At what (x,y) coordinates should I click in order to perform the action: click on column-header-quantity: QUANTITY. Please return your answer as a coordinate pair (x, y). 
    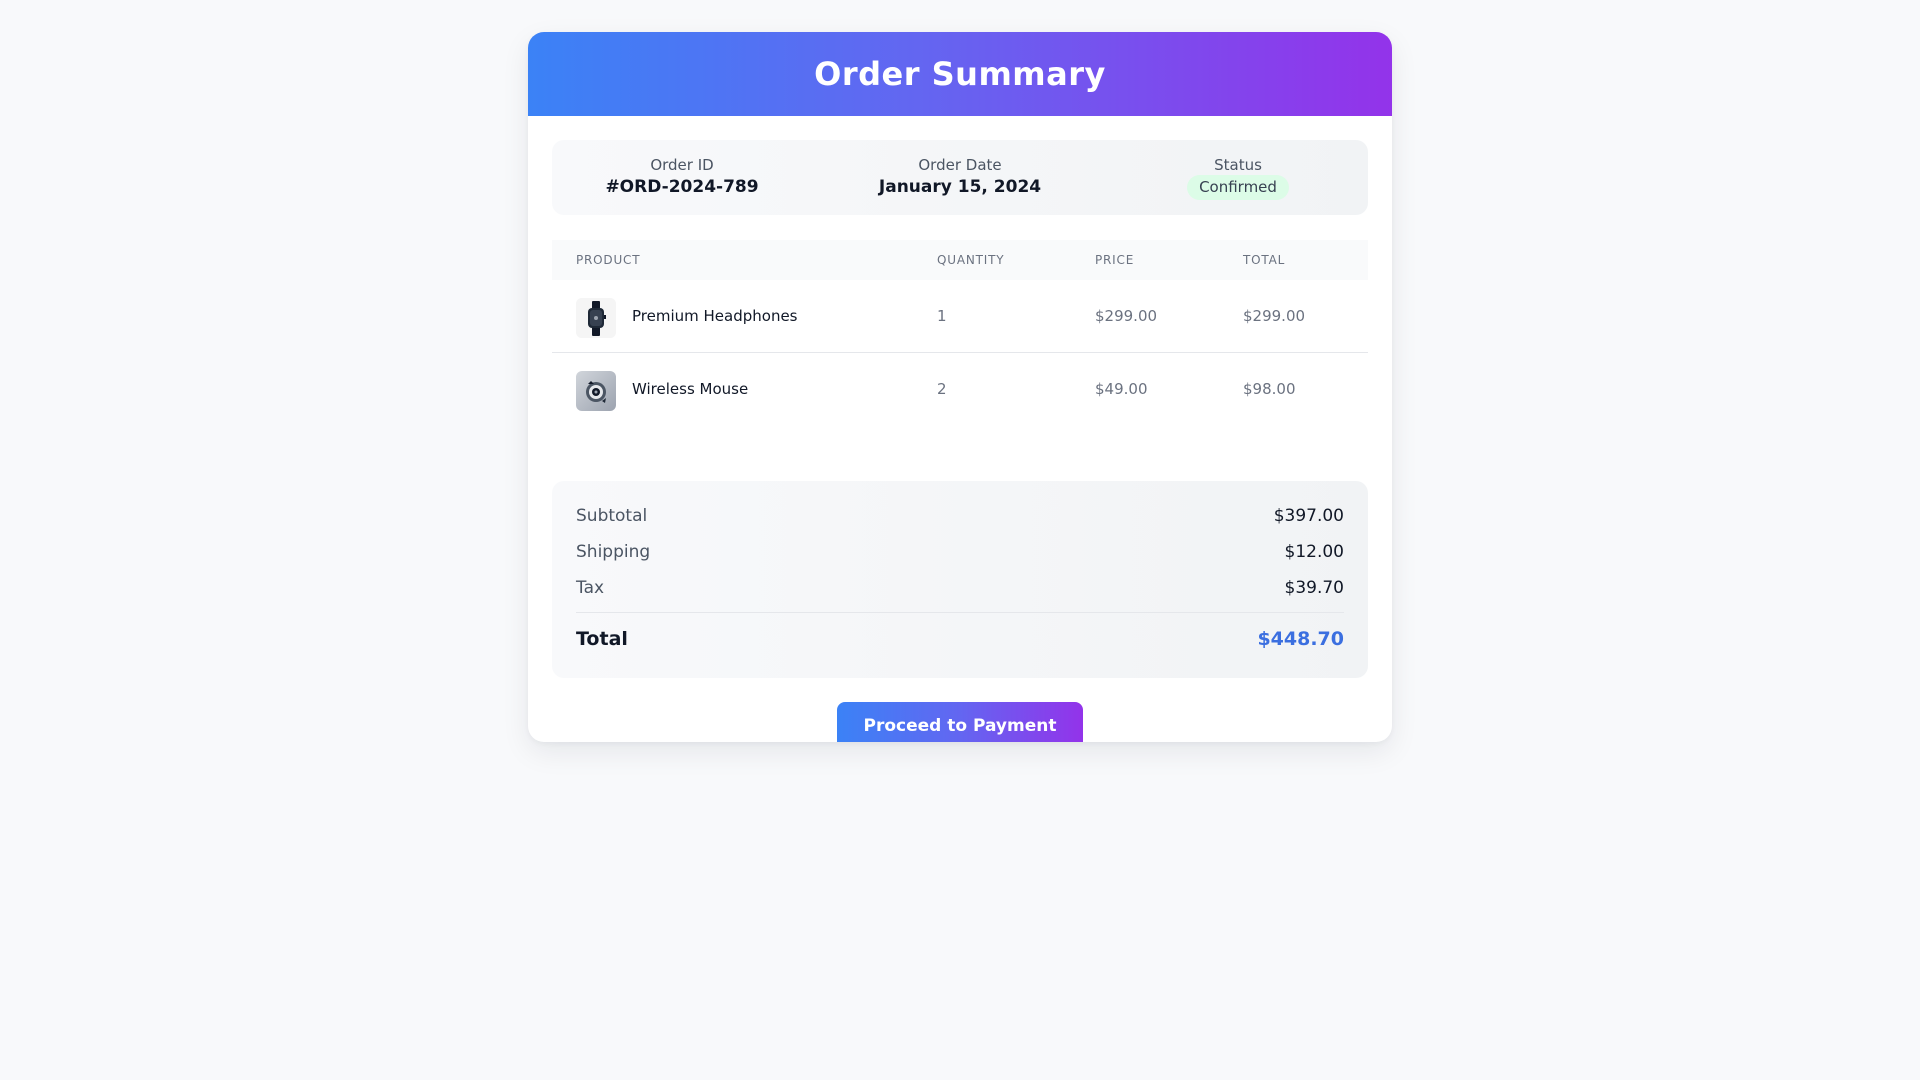
    Looking at the image, I should click on (971, 260).